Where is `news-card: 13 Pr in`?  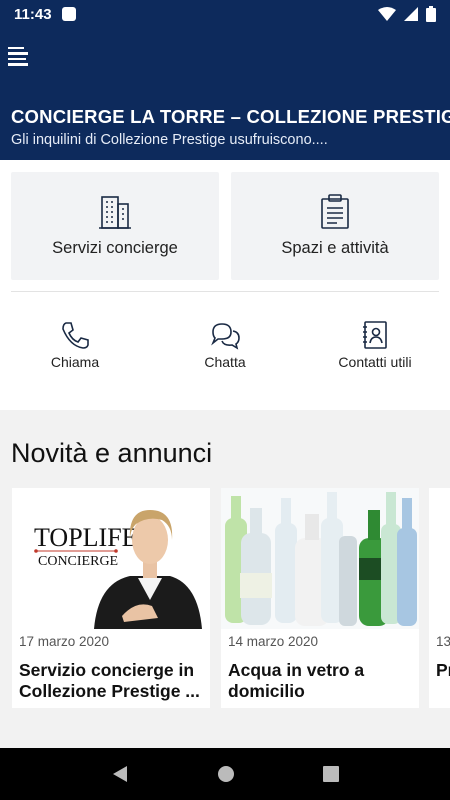 news-card: 13 Pr in is located at coordinates (439, 598).